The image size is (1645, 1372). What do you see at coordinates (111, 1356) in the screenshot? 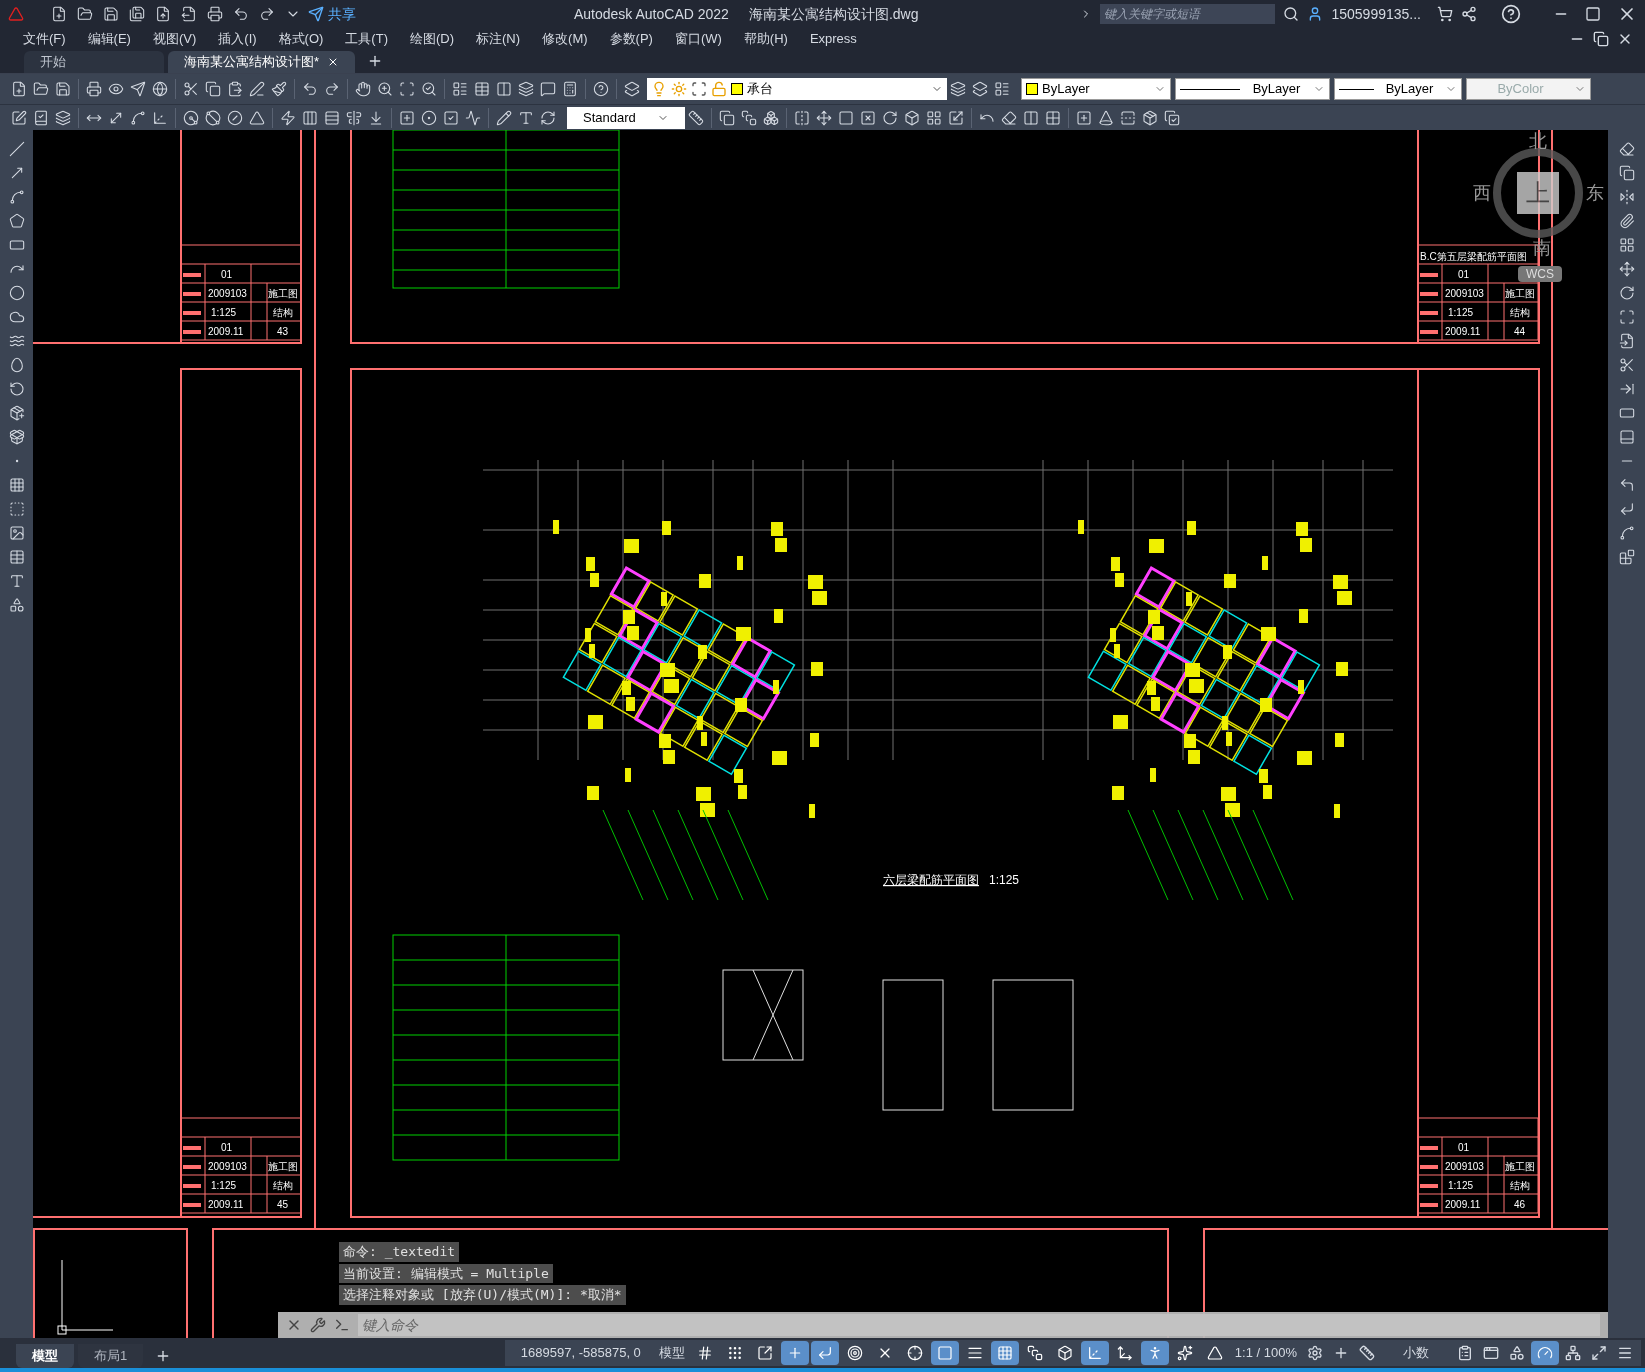
I see `layout-tab: 布局1` at bounding box center [111, 1356].